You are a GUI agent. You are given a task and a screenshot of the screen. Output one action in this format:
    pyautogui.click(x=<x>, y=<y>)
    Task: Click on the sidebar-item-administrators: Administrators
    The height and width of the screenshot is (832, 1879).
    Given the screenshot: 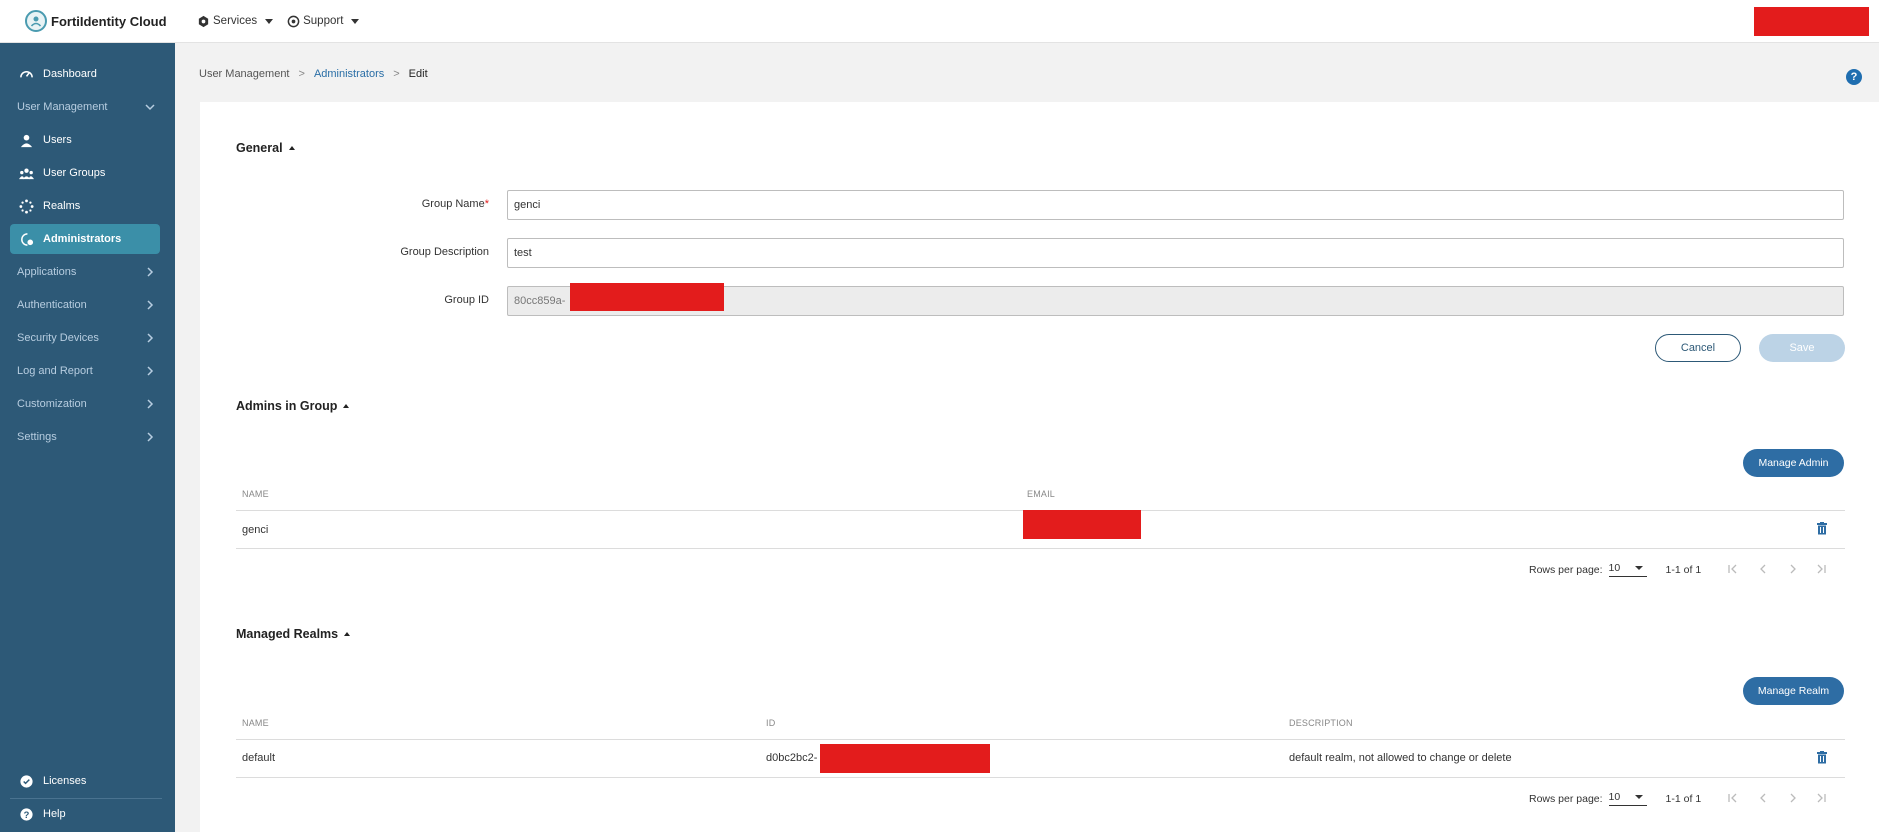 What is the action you would take?
    pyautogui.click(x=85, y=239)
    